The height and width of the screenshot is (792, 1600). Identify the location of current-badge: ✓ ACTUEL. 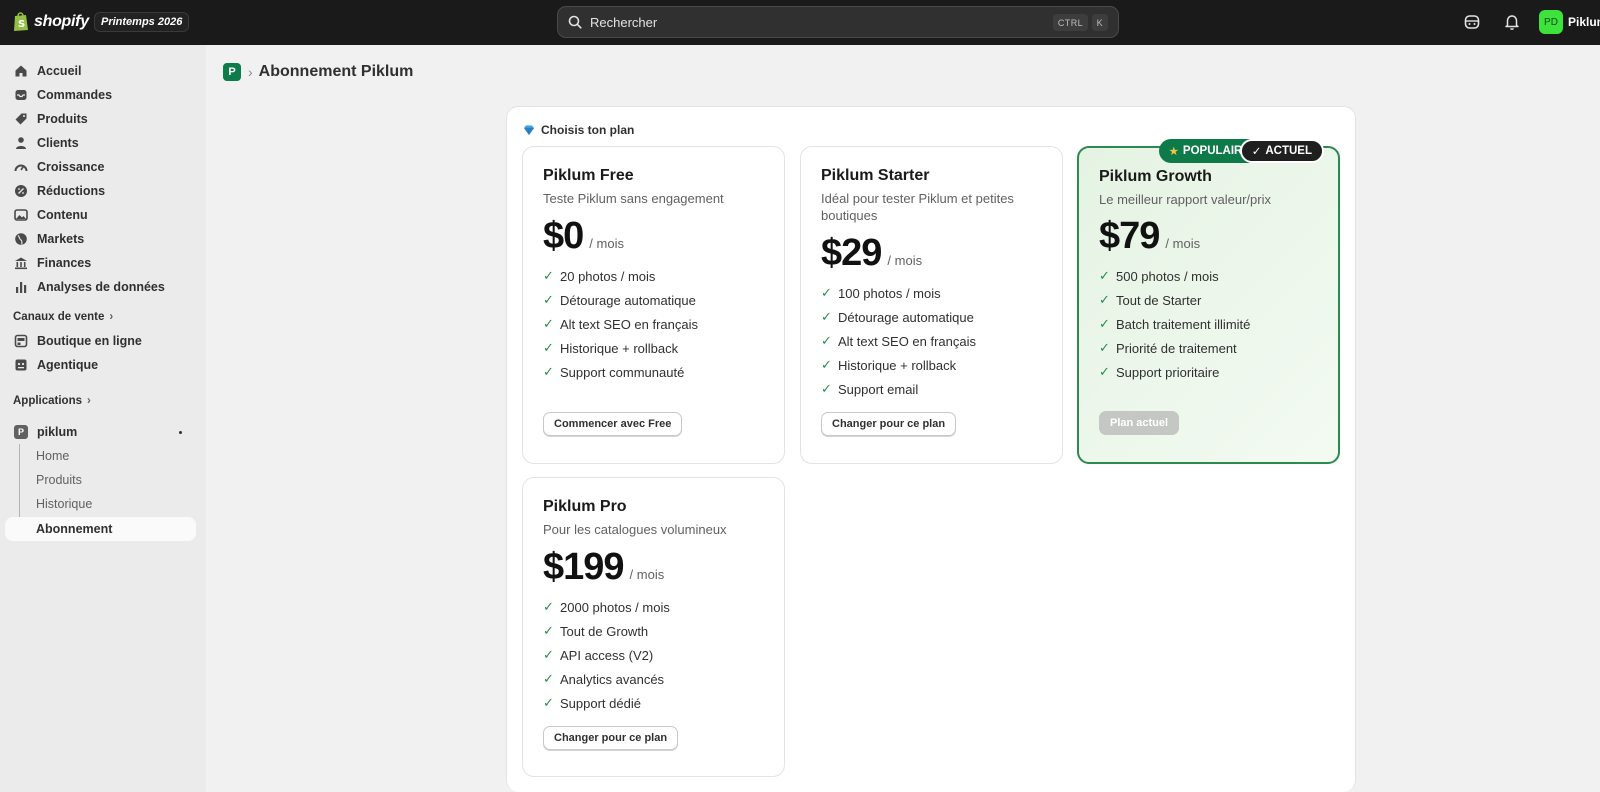
(1281, 151).